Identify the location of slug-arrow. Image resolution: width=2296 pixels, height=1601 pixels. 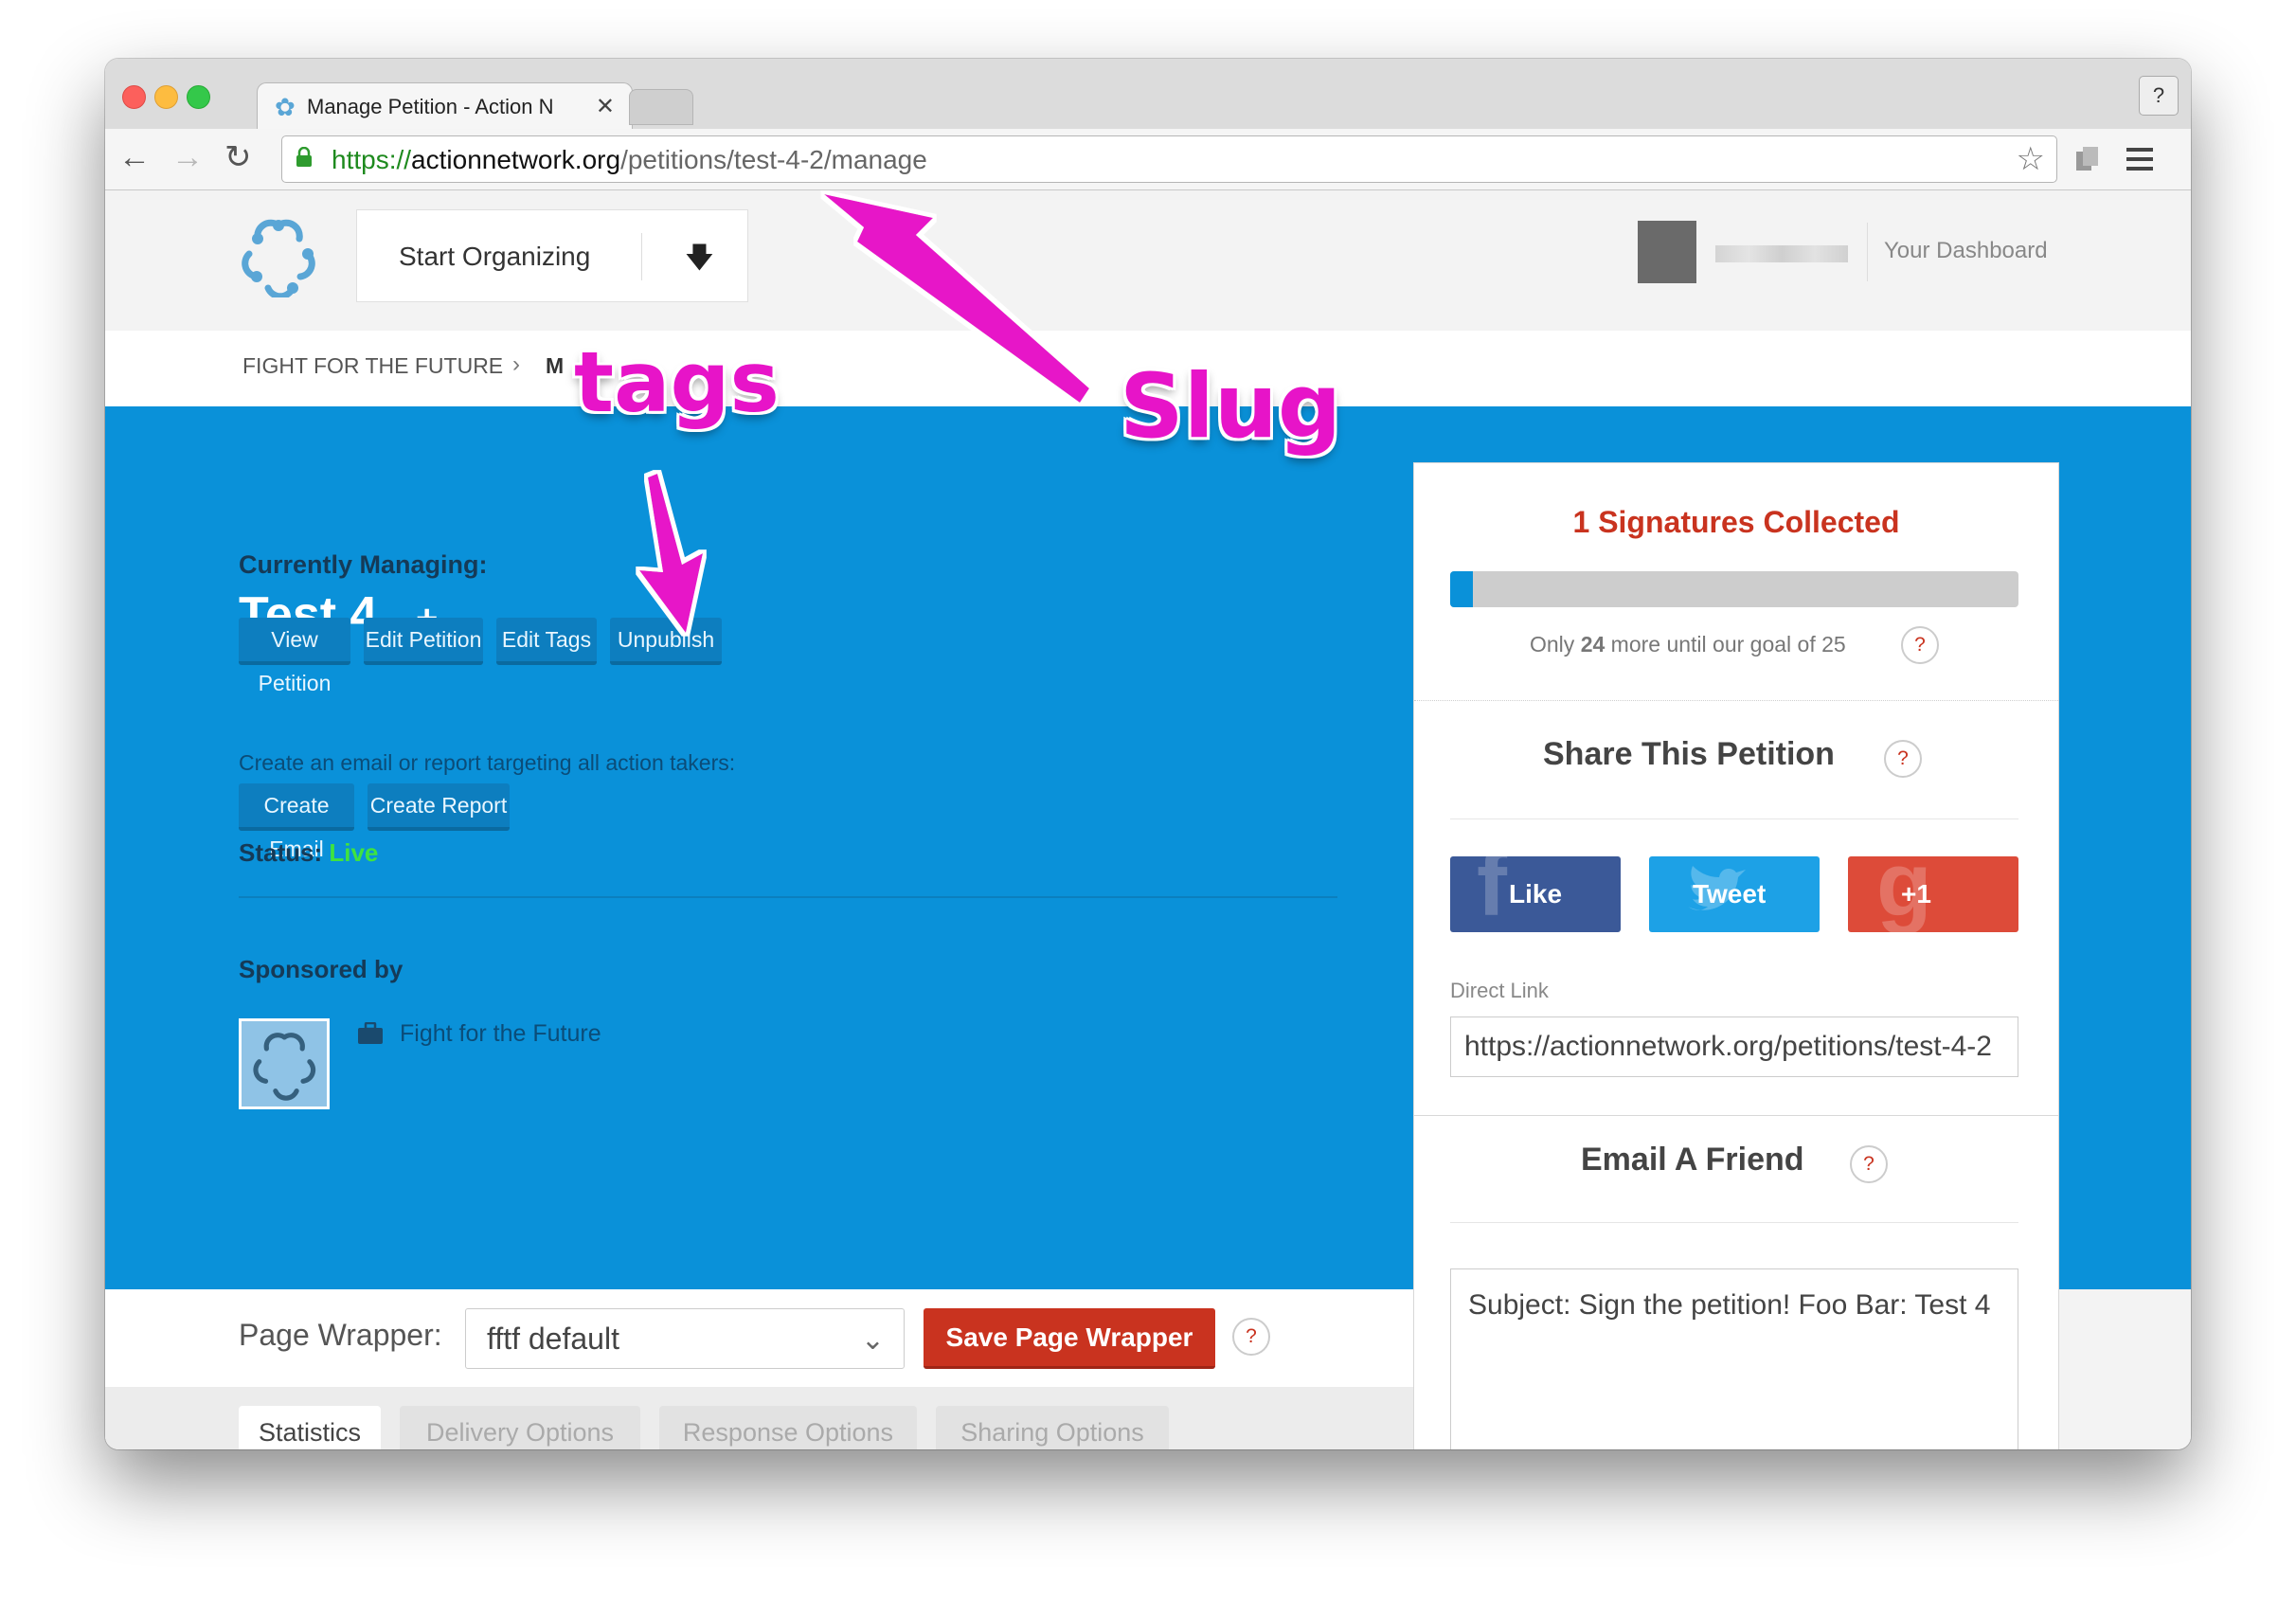
(956, 298).